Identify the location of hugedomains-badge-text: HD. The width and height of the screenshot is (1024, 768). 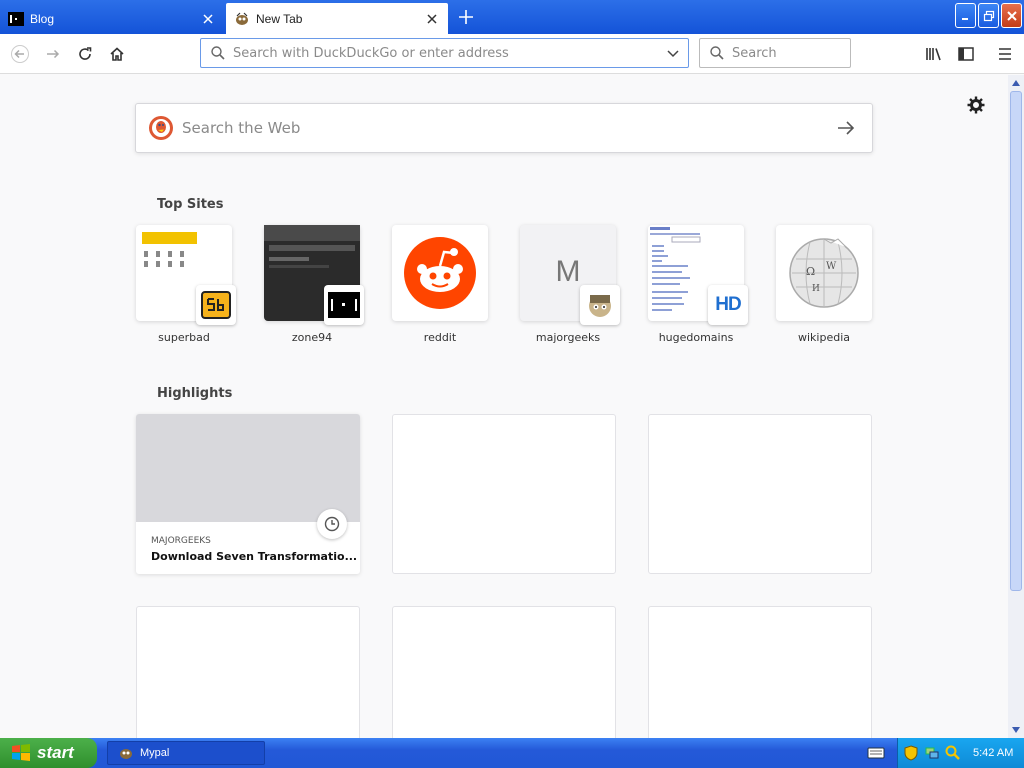
(728, 304).